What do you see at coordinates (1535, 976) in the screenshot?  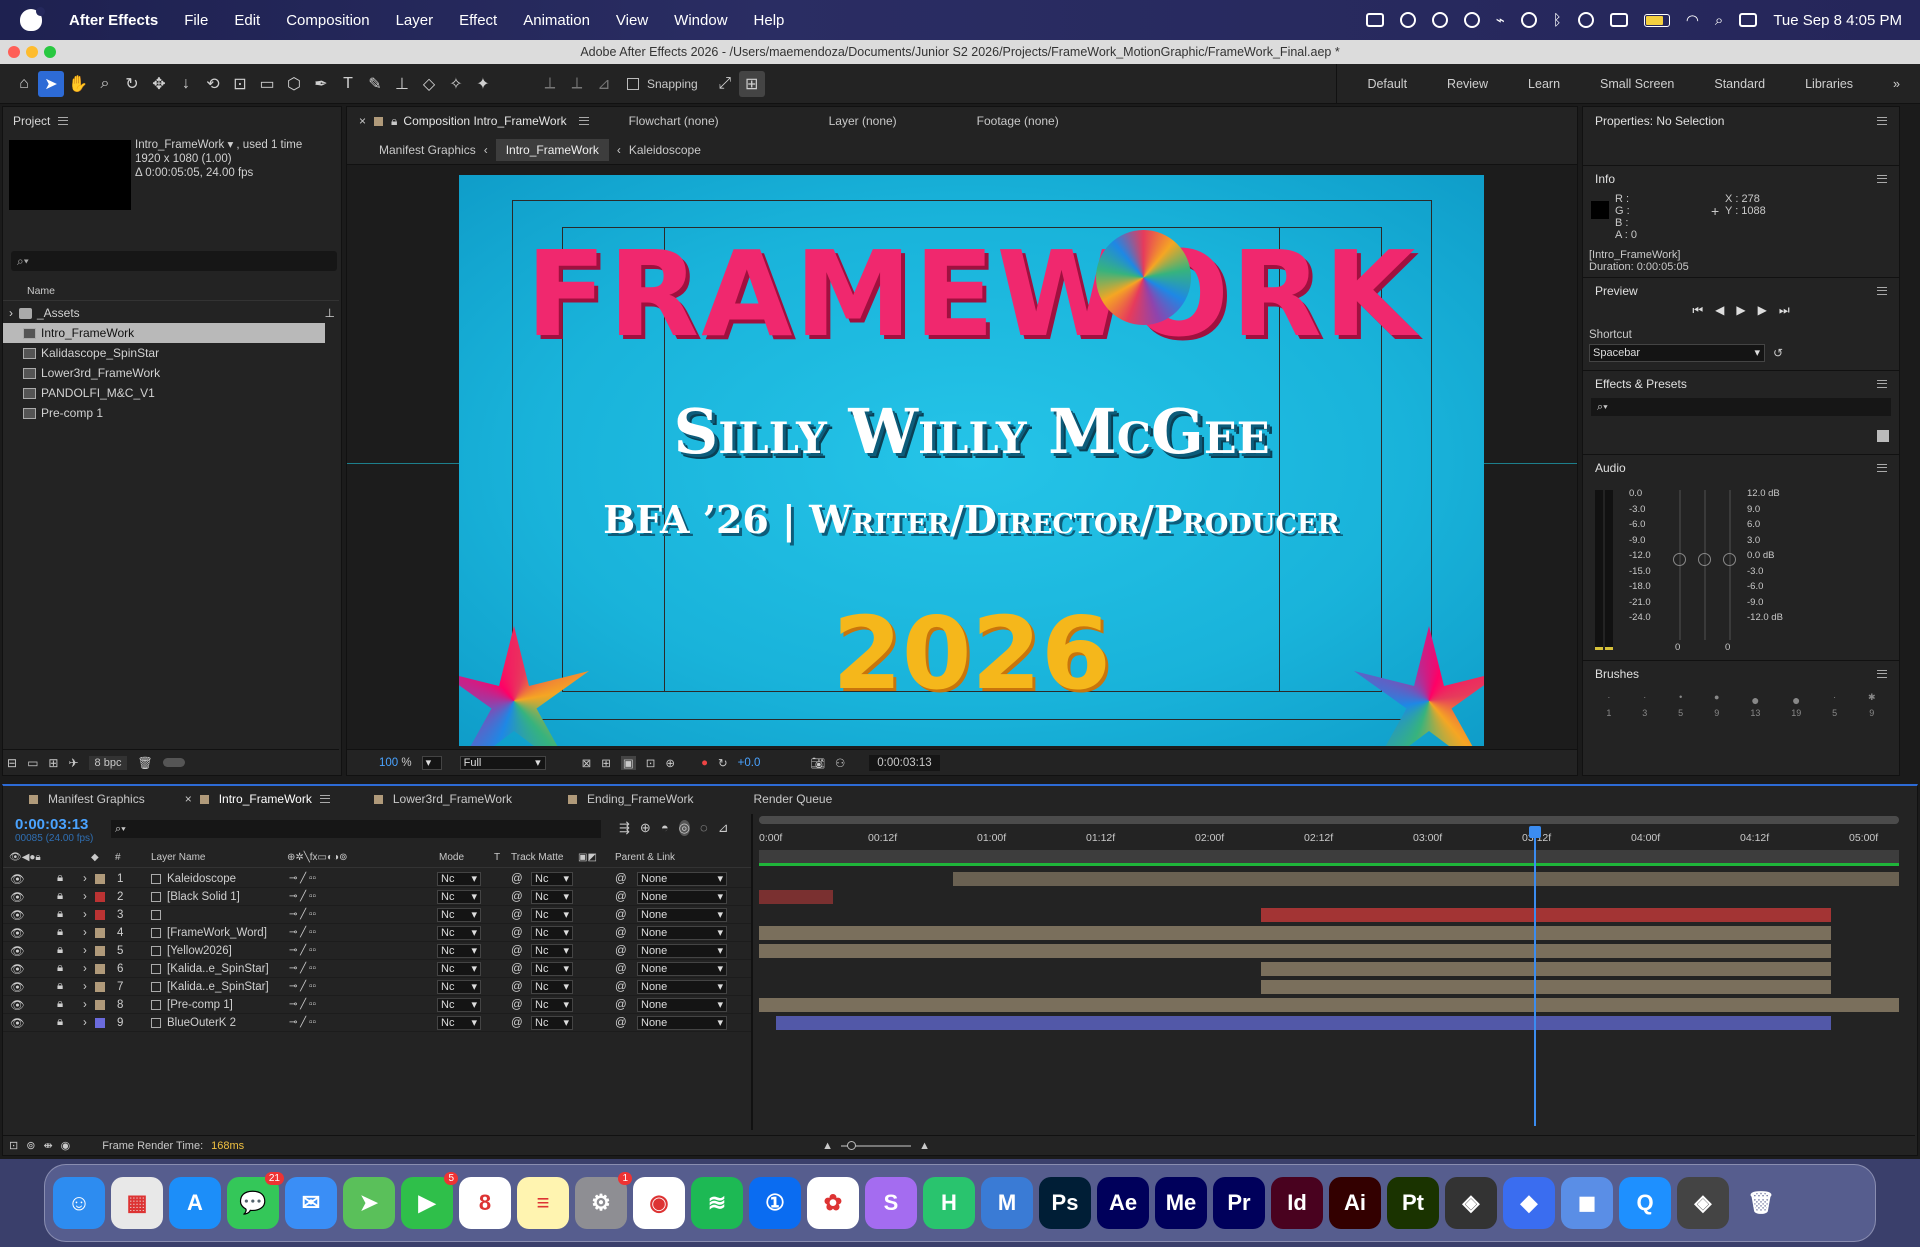 I see `playhead` at bounding box center [1535, 976].